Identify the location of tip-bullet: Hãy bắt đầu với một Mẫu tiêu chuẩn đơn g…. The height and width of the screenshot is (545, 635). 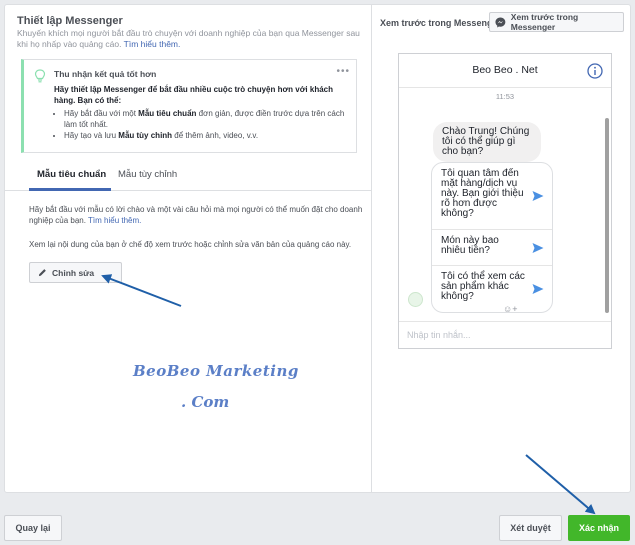
(208, 119).